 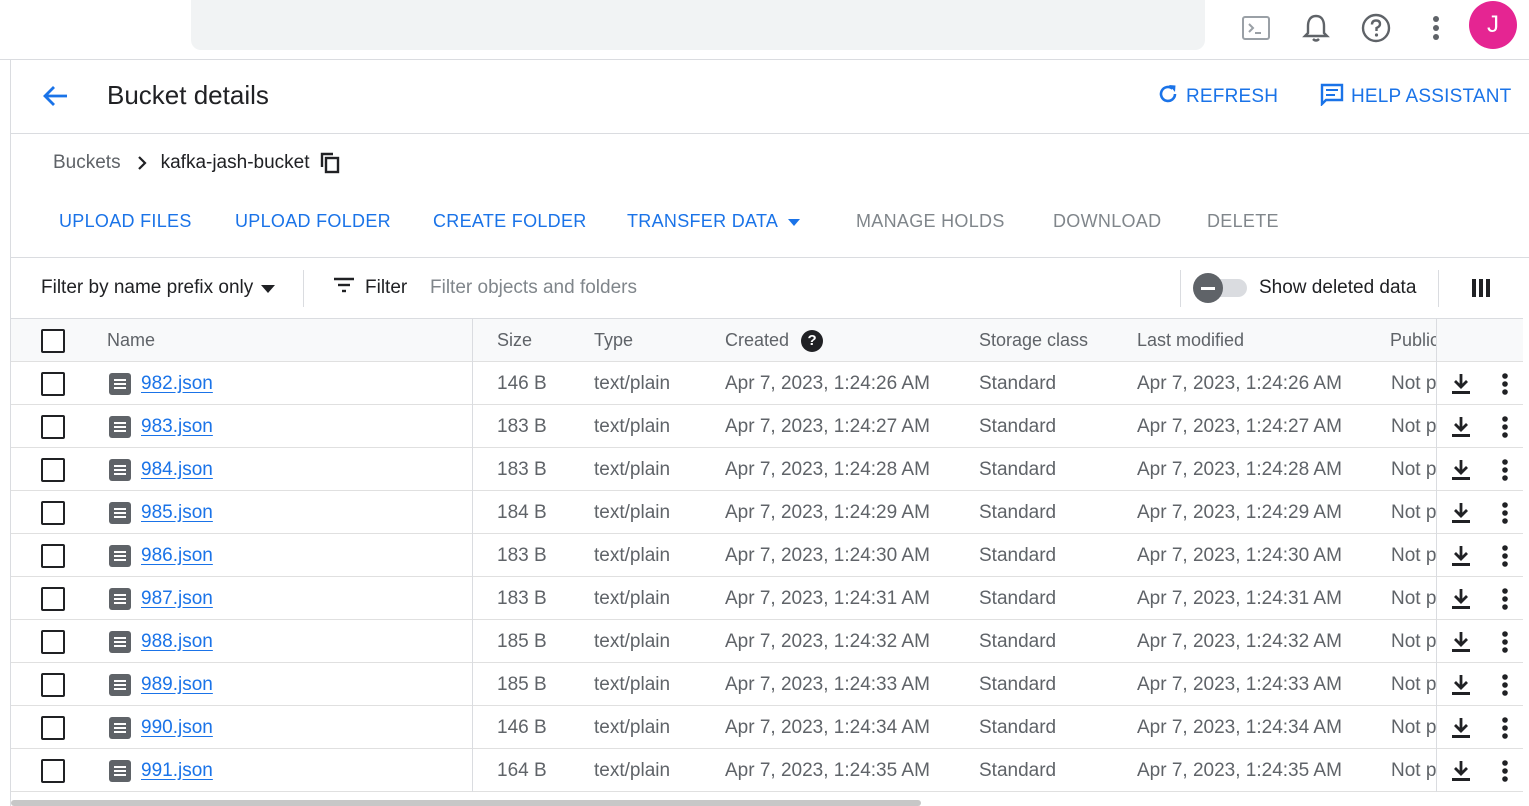 I want to click on object-name-link: 991.json, so click(x=177, y=771).